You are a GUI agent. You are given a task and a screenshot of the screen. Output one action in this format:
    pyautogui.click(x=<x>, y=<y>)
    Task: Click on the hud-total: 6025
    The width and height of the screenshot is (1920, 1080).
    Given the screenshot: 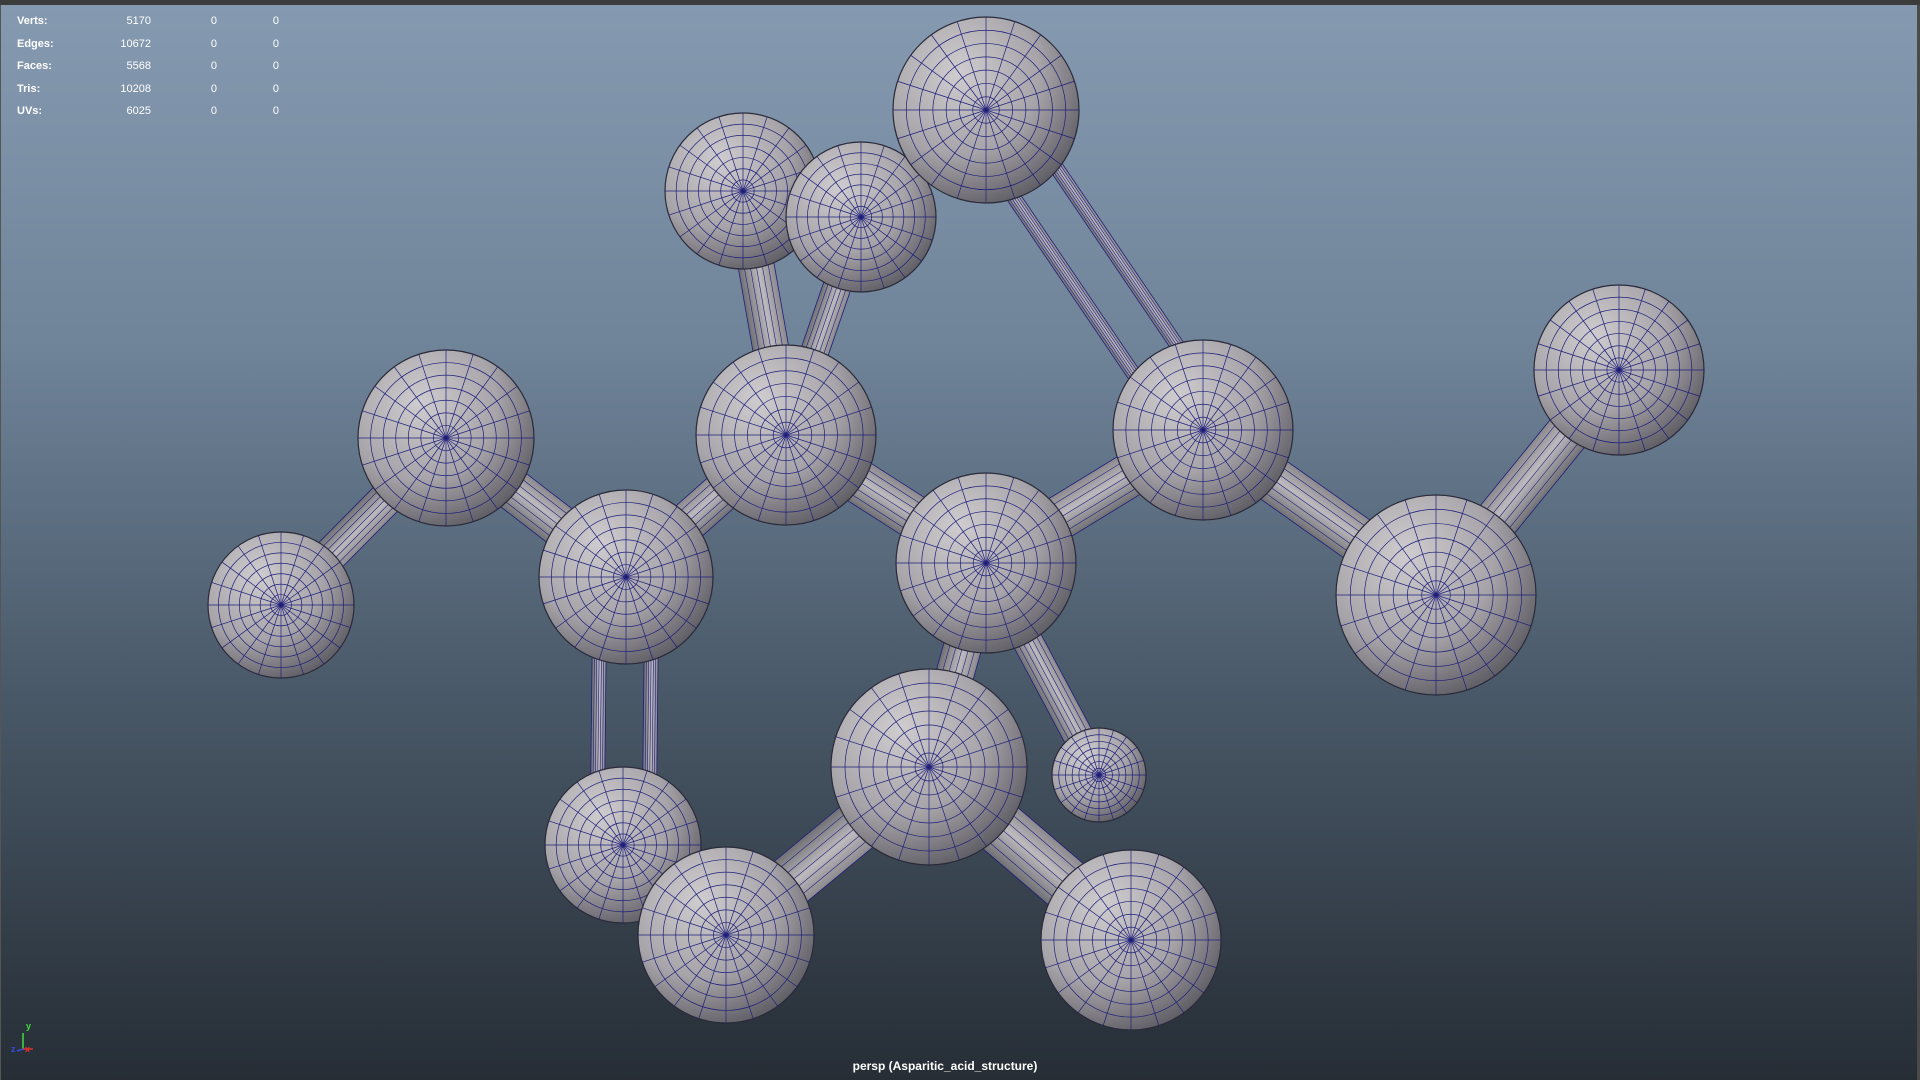 What is the action you would take?
    pyautogui.click(x=138, y=111)
    